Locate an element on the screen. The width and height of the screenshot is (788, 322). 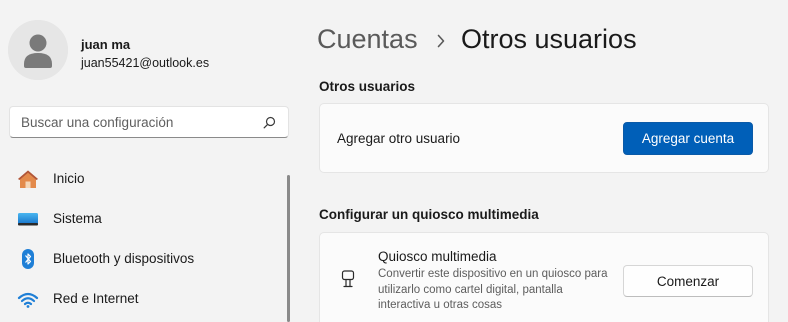
sidebar-item-inicio: Inicio is located at coordinates (147, 179).